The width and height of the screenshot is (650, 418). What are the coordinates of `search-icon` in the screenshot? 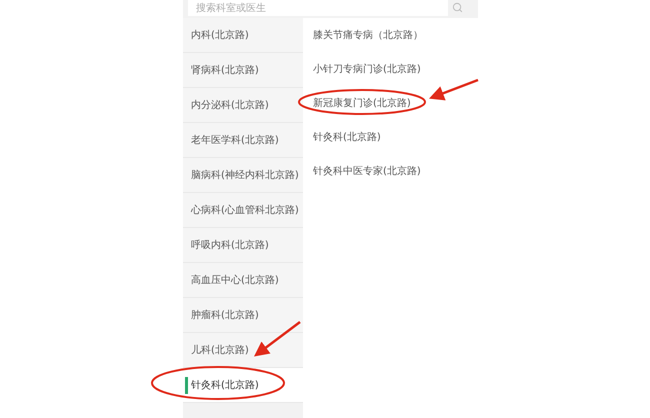 It's located at (457, 7).